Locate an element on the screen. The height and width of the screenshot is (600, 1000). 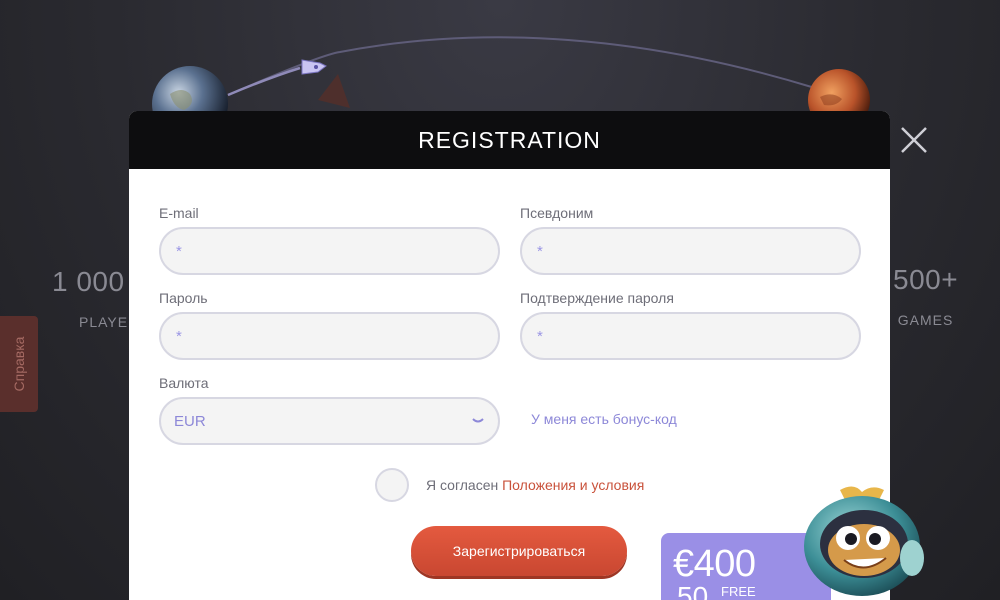
password-field: Пароль is located at coordinates (329, 325).